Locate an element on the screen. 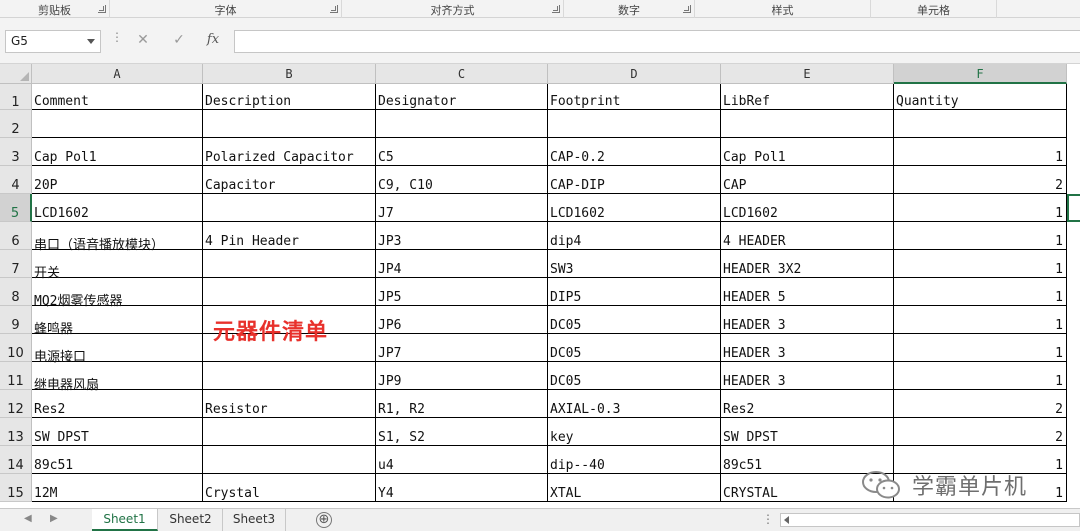 The height and width of the screenshot is (531, 1080). cell-b12: Resistor is located at coordinates (289, 404).